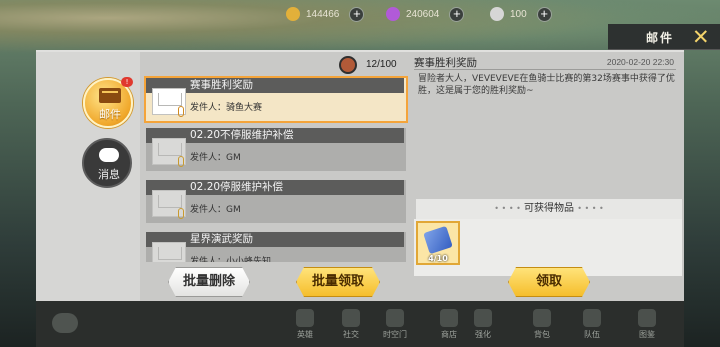 The height and width of the screenshot is (347, 720). Describe the element at coordinates (438, 258) in the screenshot. I see `reward-quantity: 4/10` at that location.